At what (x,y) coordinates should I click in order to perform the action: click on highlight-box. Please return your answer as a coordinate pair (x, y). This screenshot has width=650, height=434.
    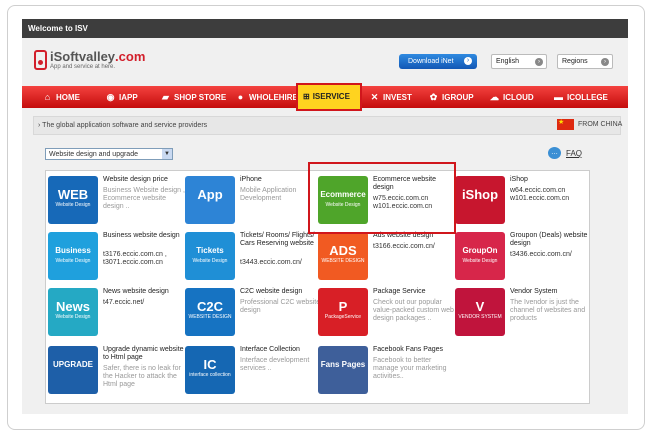
    Looking at the image, I should click on (382, 198).